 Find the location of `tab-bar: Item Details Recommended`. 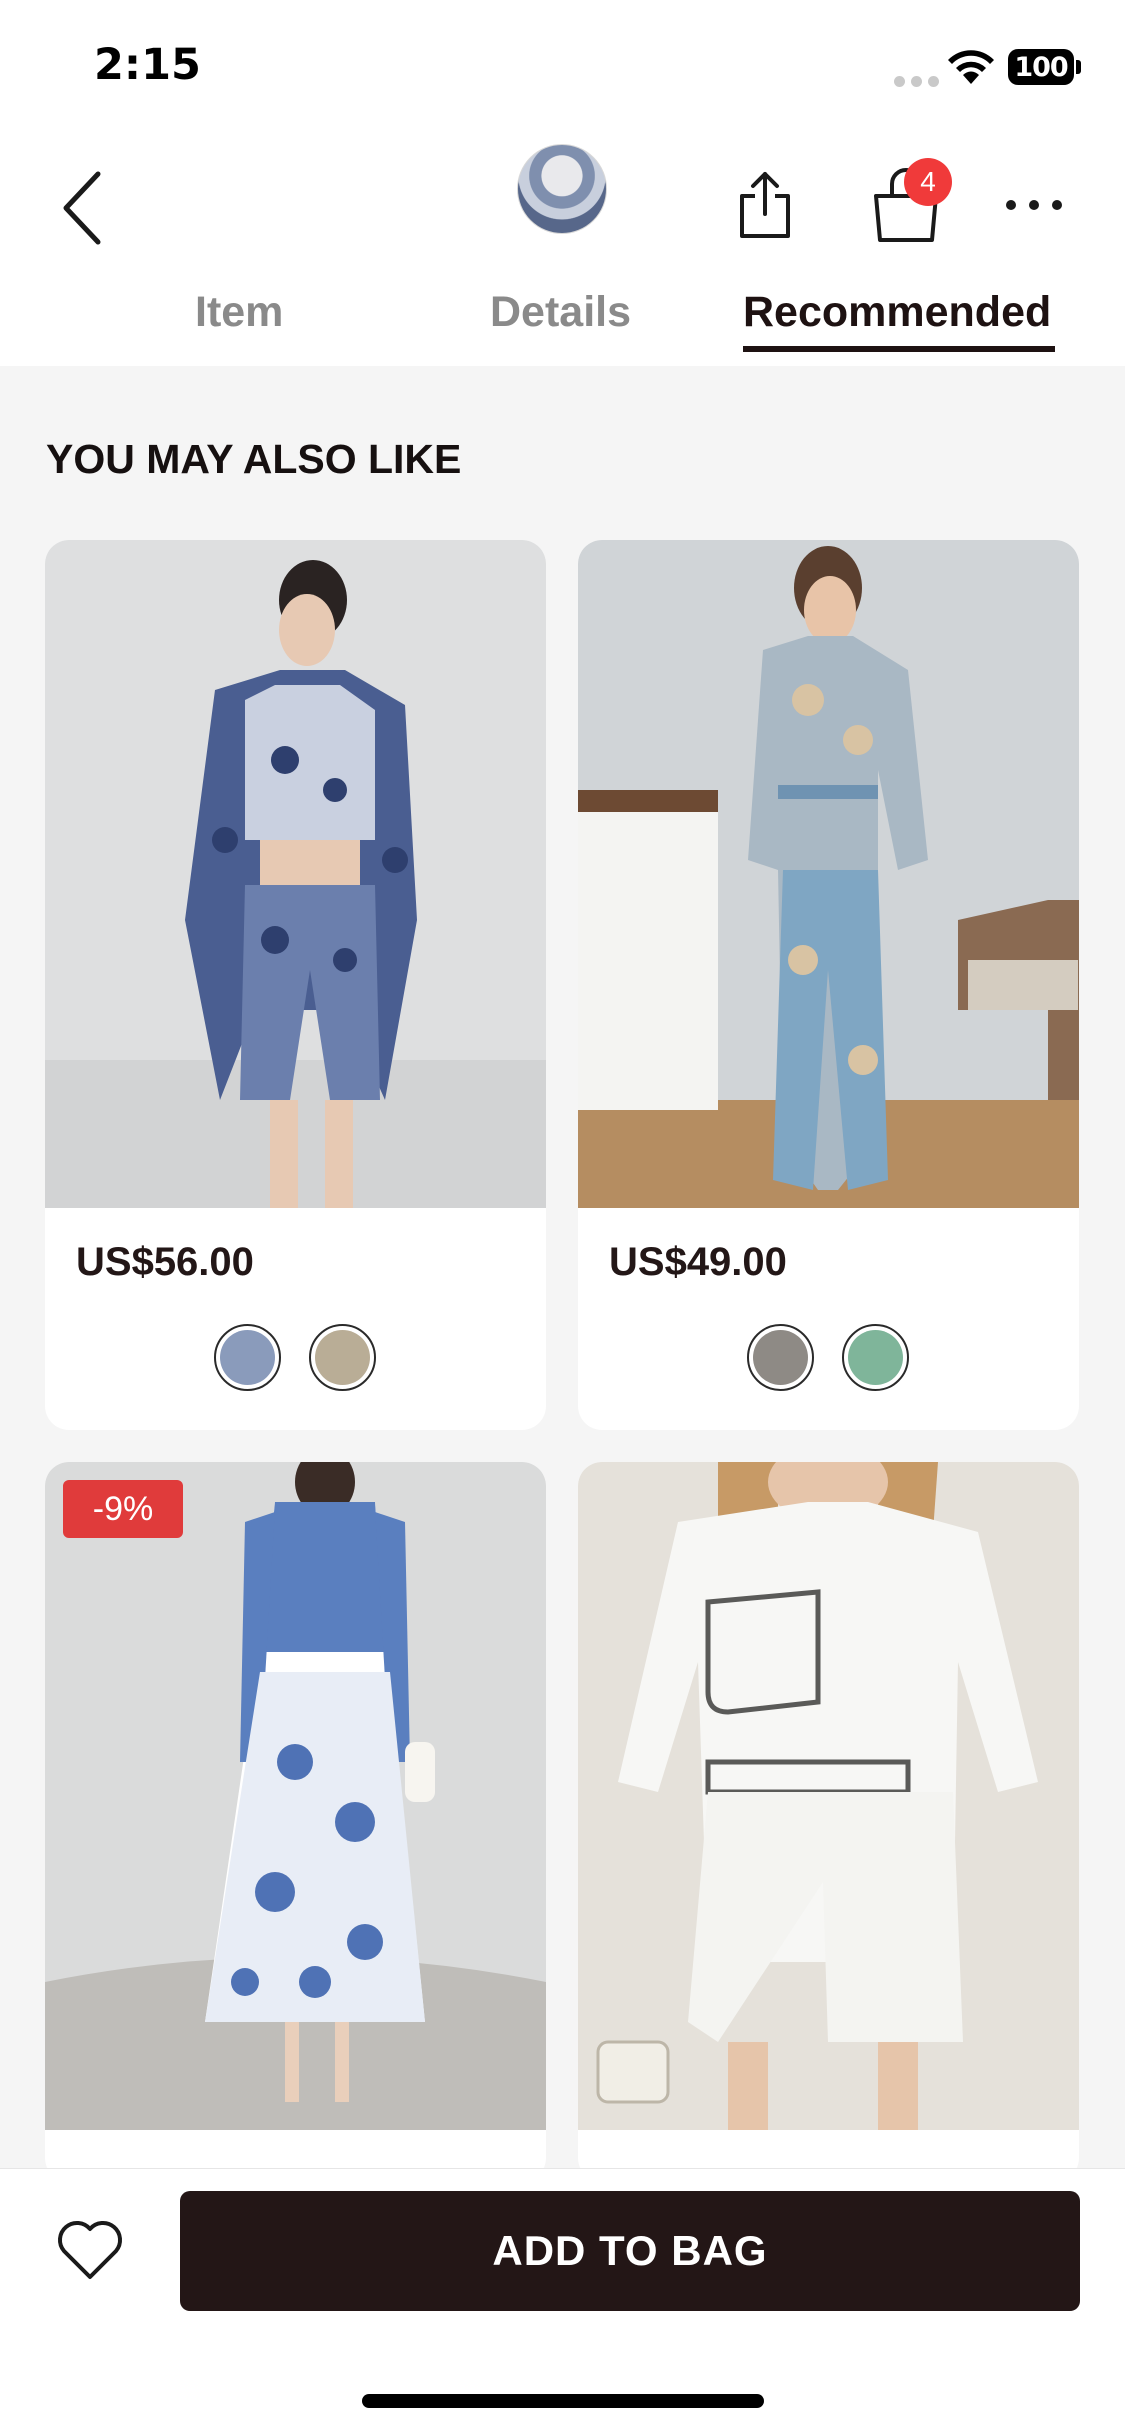

tab-bar: Item Details Recommended is located at coordinates (562, 323).